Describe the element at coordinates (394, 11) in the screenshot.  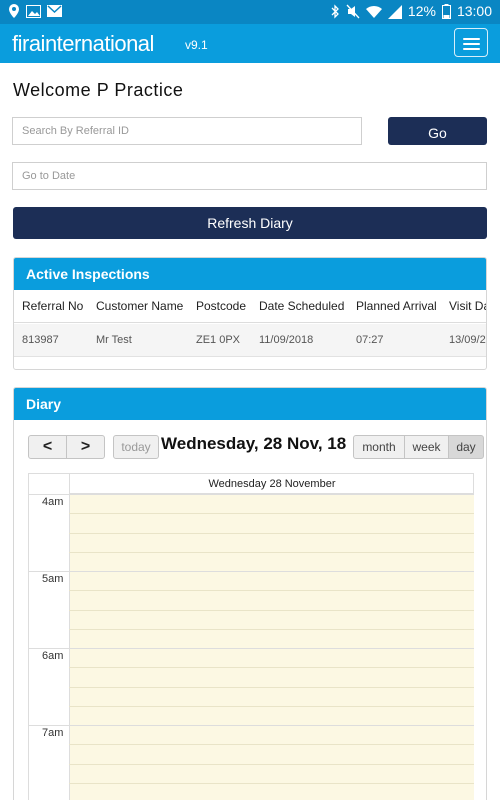
I see `signal-icon` at that location.